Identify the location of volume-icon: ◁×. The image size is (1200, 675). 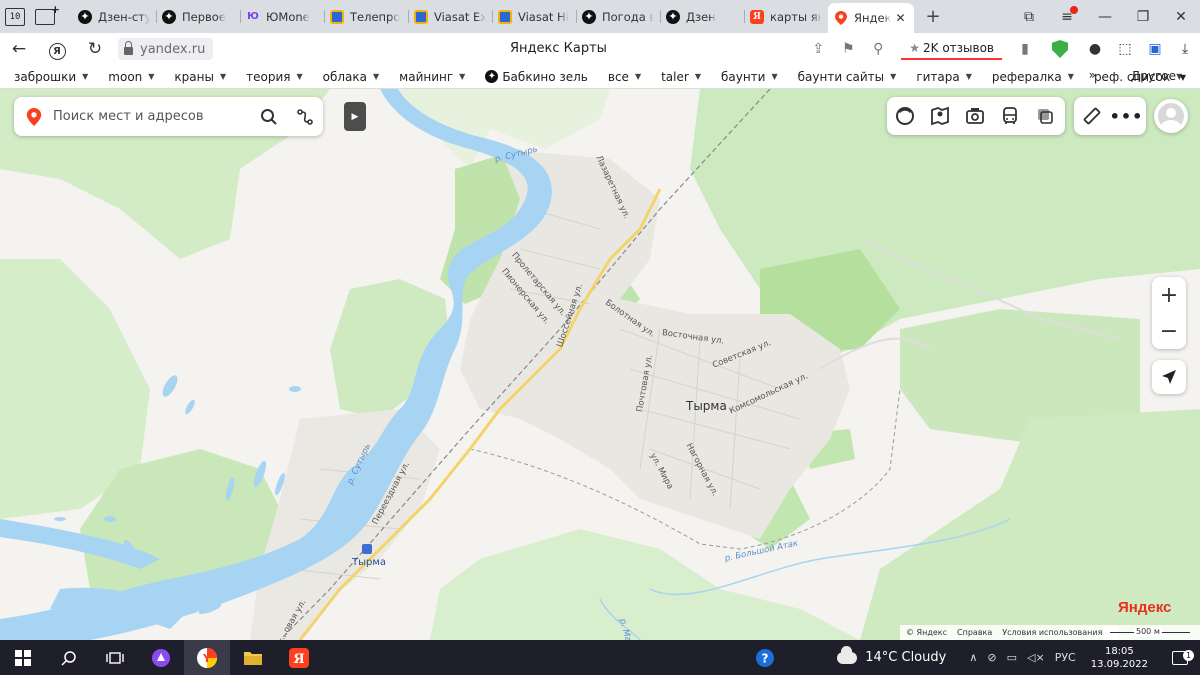
(1036, 657).